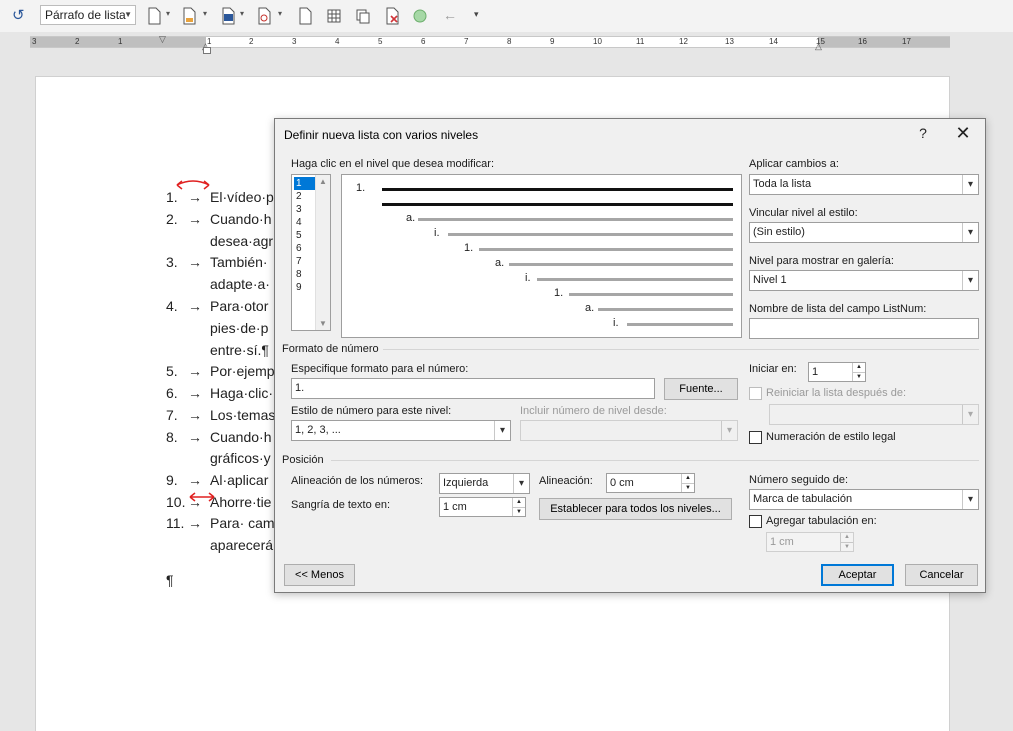  What do you see at coordinates (305, 209) in the screenshot?
I see `level-option: 3` at bounding box center [305, 209].